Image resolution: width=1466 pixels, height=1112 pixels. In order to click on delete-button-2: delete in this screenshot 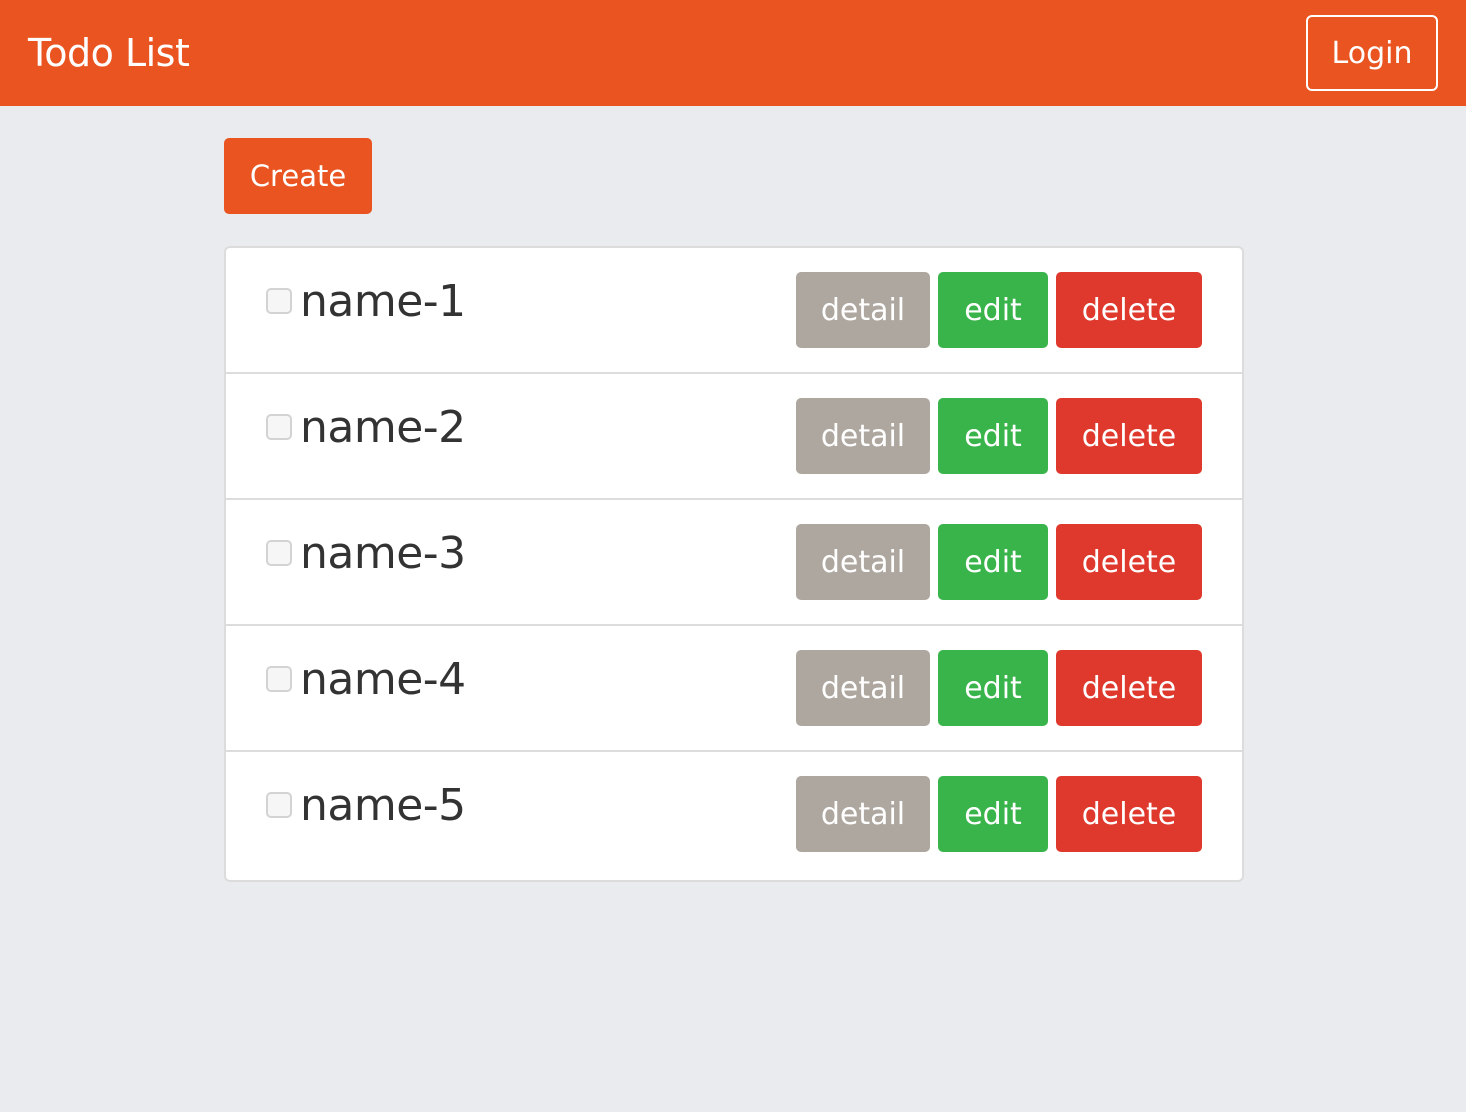, I will do `click(1129, 436)`.